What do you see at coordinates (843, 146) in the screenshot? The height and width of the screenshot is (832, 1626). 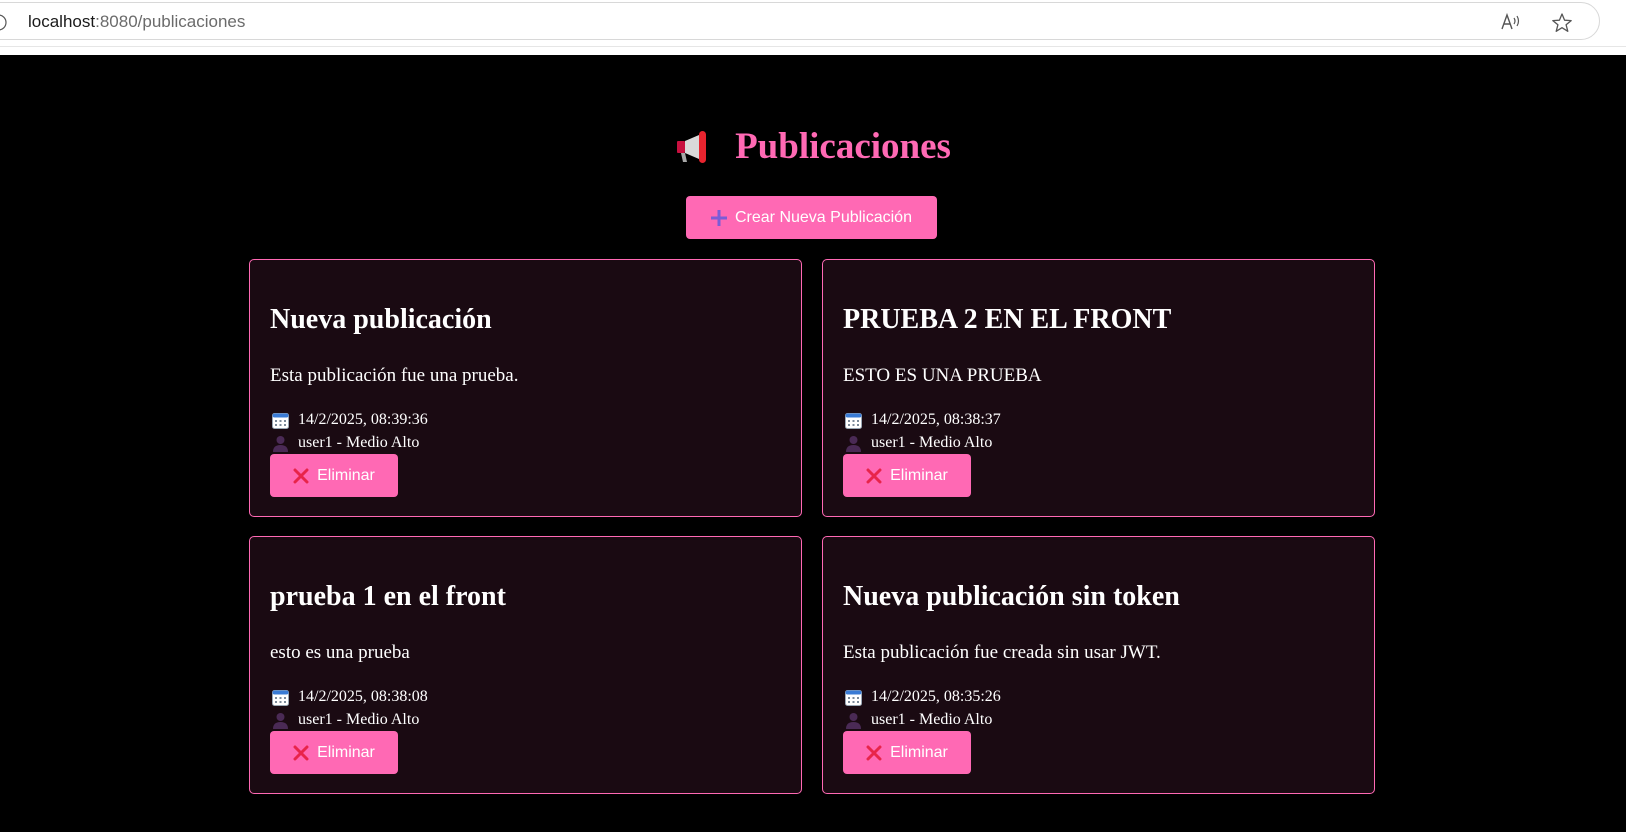 I see `page-title: Publicaciones` at bounding box center [843, 146].